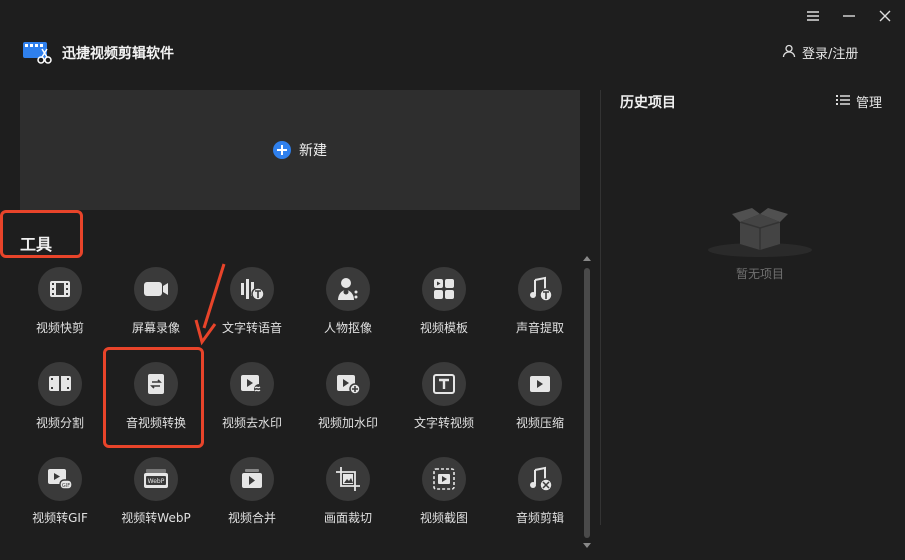 The height and width of the screenshot is (560, 905). I want to click on tool-label: 视频转GIF, so click(60, 518).